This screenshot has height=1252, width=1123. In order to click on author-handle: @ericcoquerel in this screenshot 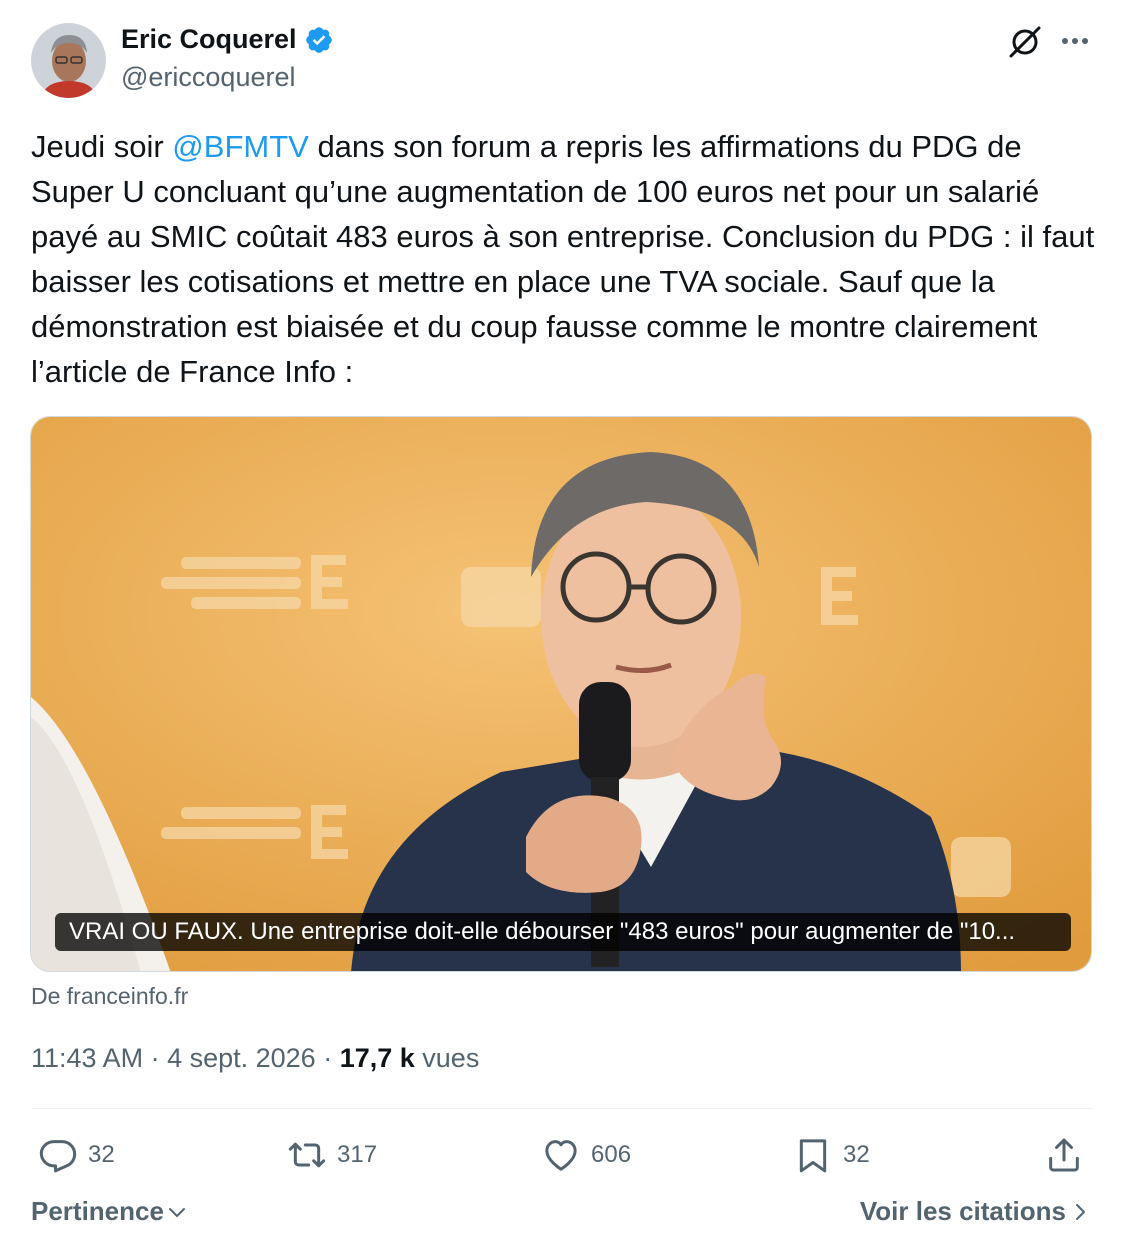, I will do `click(208, 77)`.